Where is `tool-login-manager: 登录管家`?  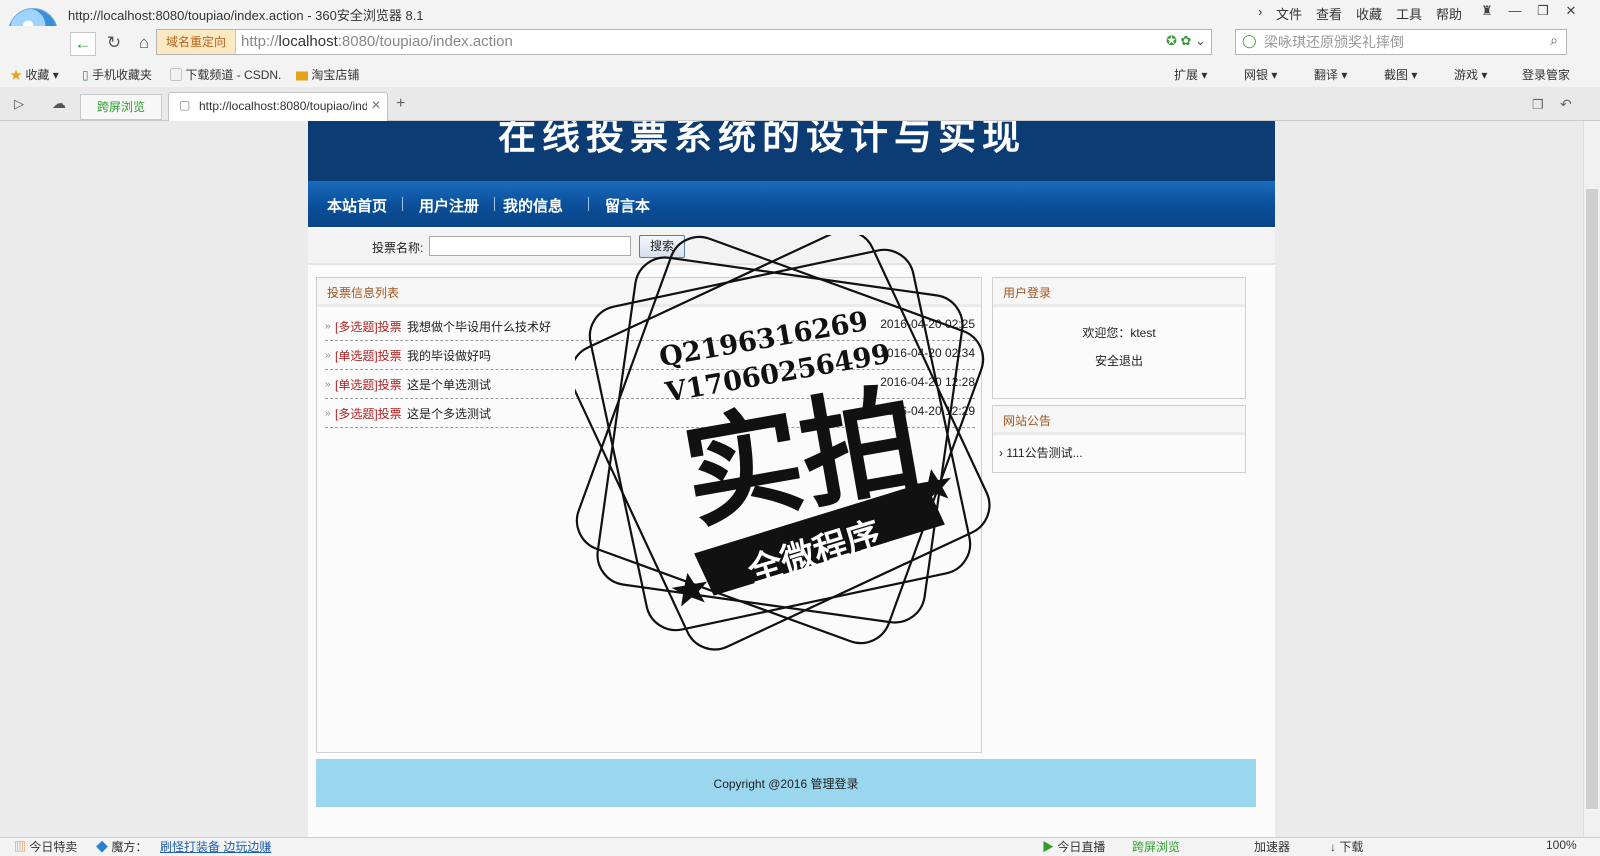 tool-login-manager: 登录管家 is located at coordinates (1546, 74).